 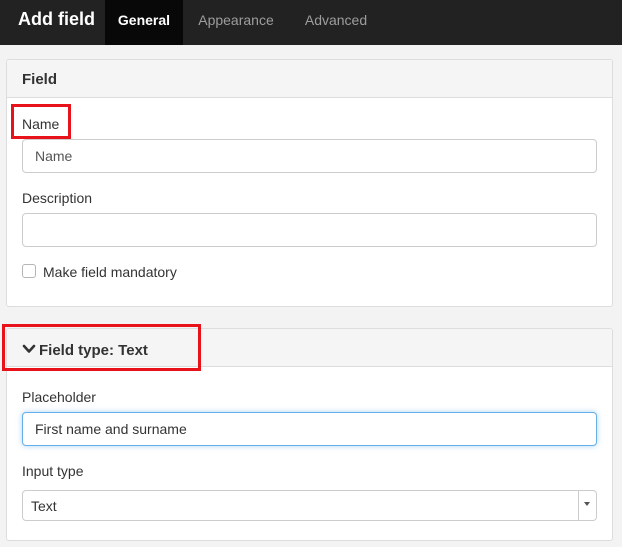 What do you see at coordinates (44, 506) in the screenshot?
I see `input-type-selected: Text` at bounding box center [44, 506].